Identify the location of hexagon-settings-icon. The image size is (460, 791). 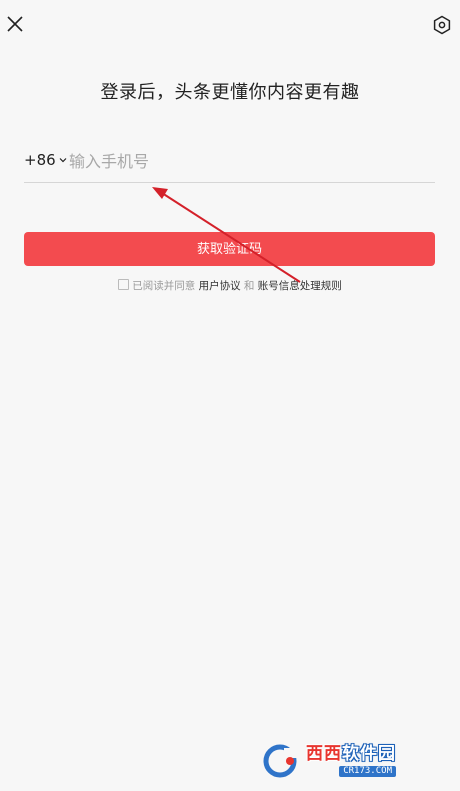
(442, 25).